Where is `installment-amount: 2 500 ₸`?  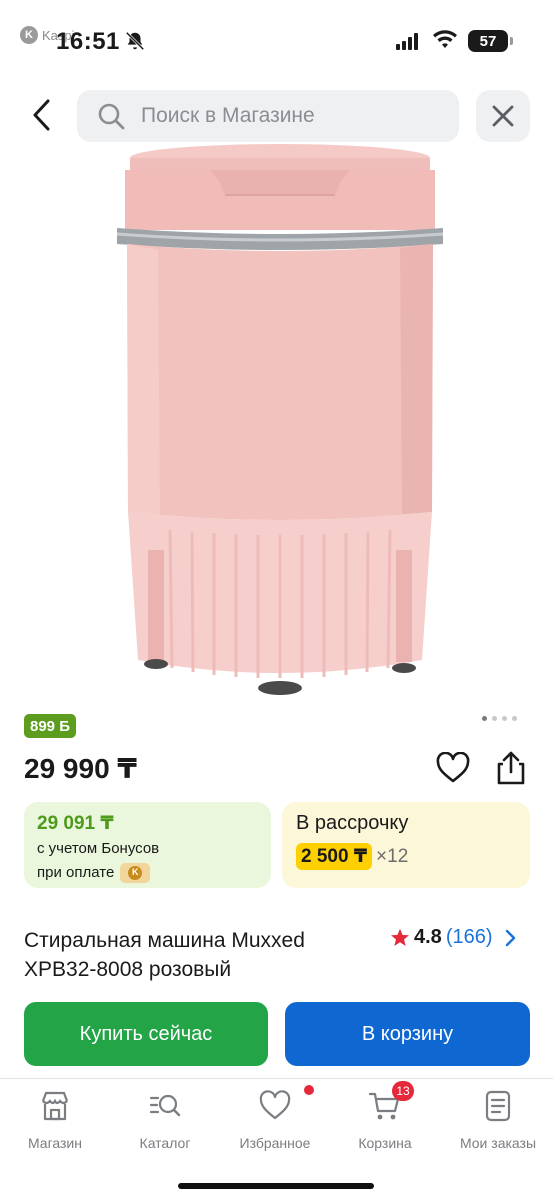 installment-amount: 2 500 ₸ is located at coordinates (334, 856).